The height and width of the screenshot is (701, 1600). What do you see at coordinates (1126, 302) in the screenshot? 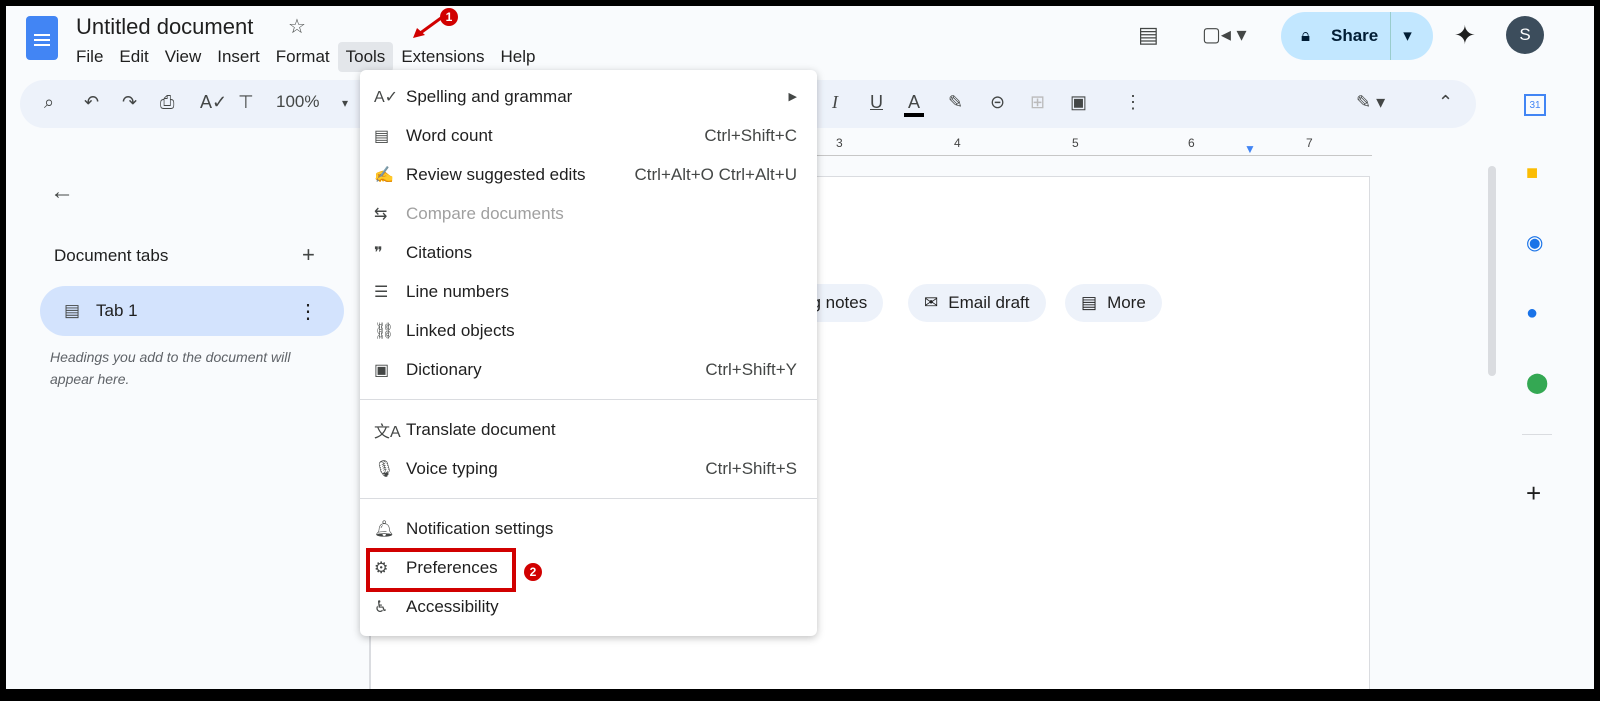
I see `chip-label: More` at bounding box center [1126, 302].